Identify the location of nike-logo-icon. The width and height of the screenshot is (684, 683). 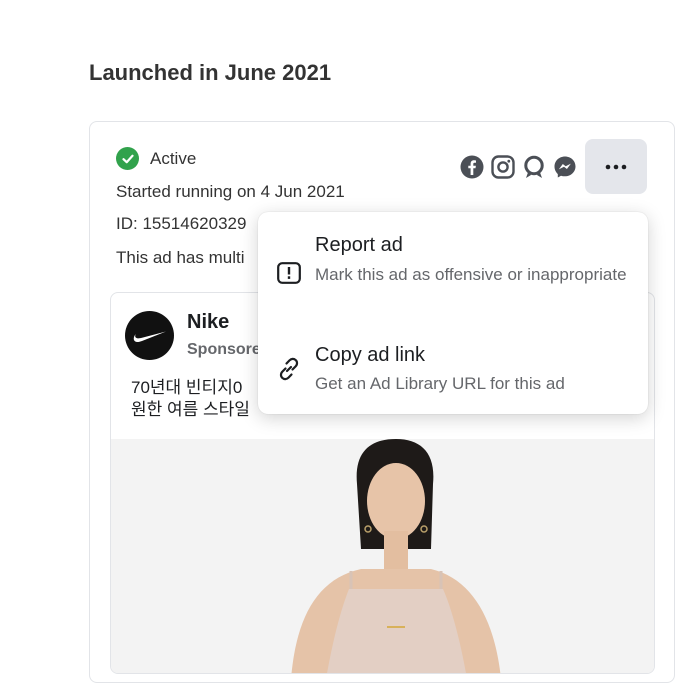
(149, 336).